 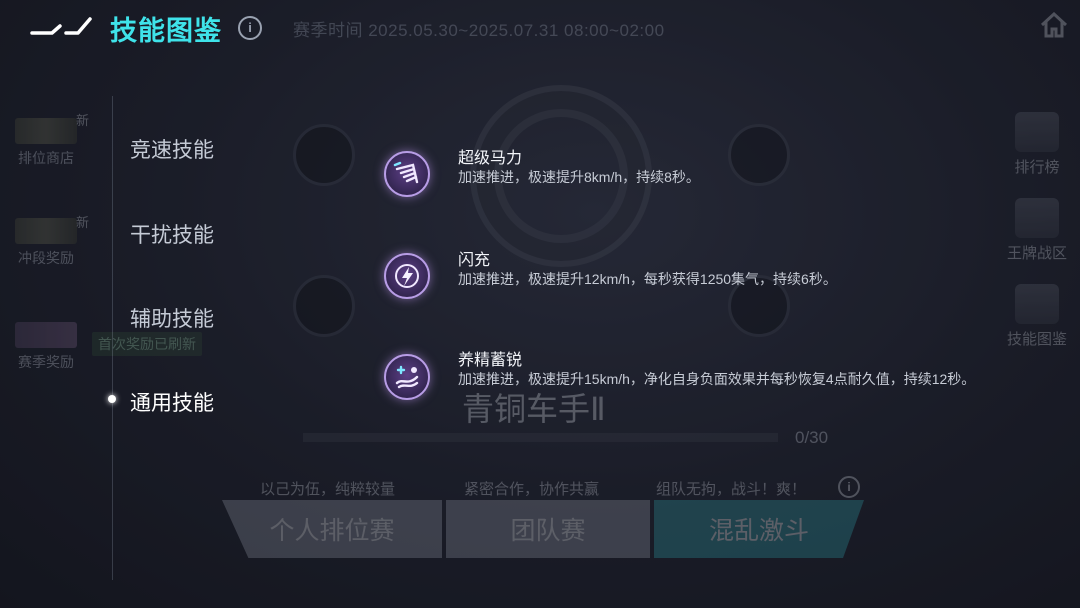 I want to click on selected-indicator, so click(x=112, y=399).